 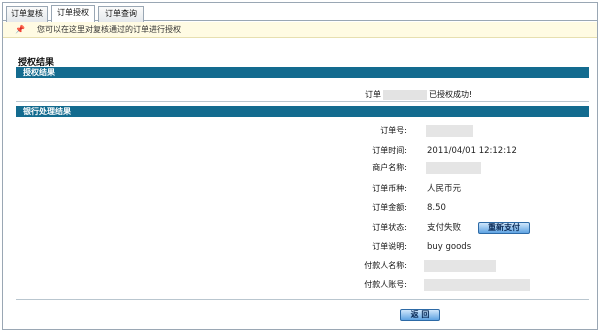 I want to click on redacted-order-number-value, so click(x=449, y=131).